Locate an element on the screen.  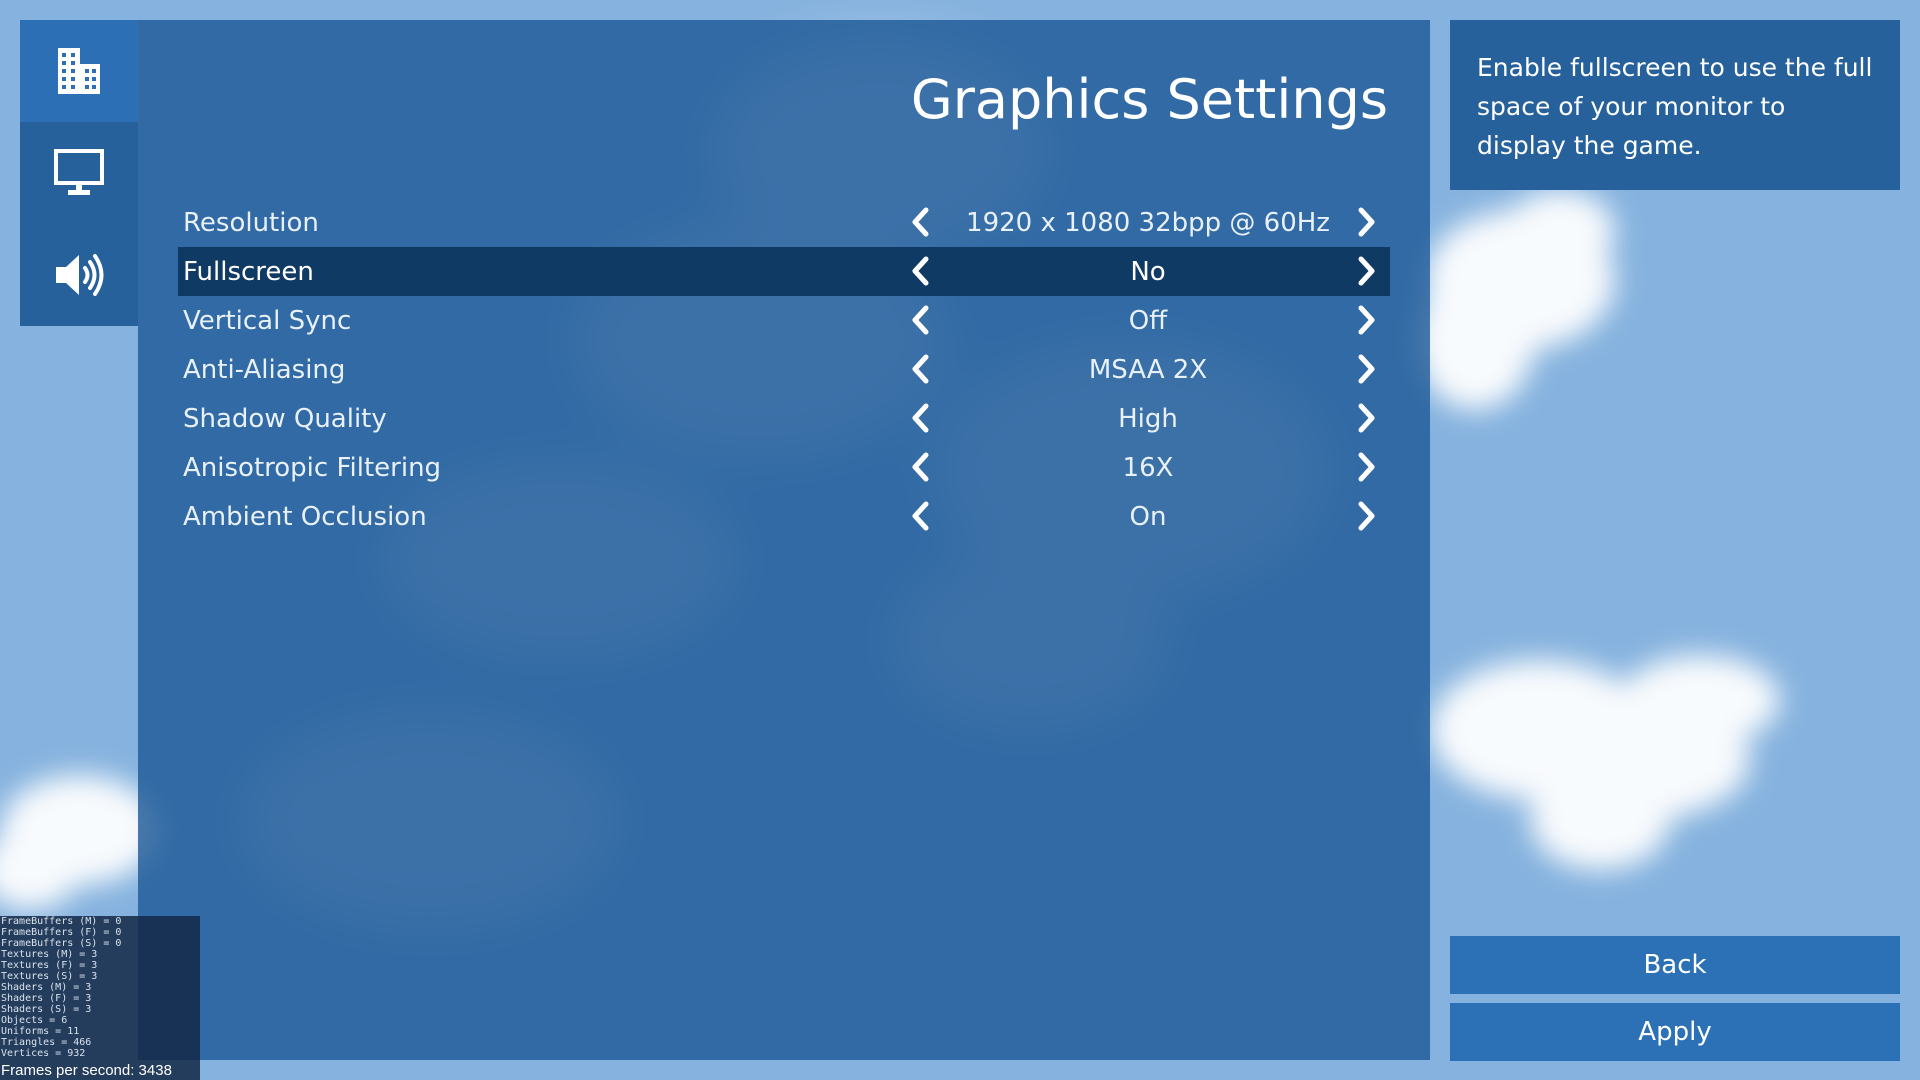
setting-label: Anisotropic Filtering is located at coordinates (312, 468).